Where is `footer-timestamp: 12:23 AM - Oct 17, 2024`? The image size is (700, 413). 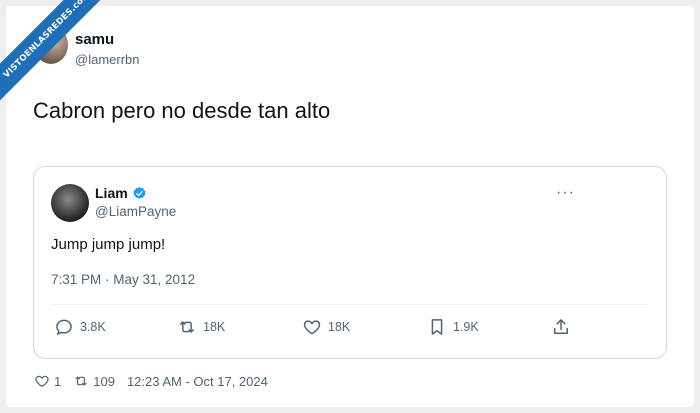
footer-timestamp: 12:23 AM - Oct 17, 2024 is located at coordinates (197, 381).